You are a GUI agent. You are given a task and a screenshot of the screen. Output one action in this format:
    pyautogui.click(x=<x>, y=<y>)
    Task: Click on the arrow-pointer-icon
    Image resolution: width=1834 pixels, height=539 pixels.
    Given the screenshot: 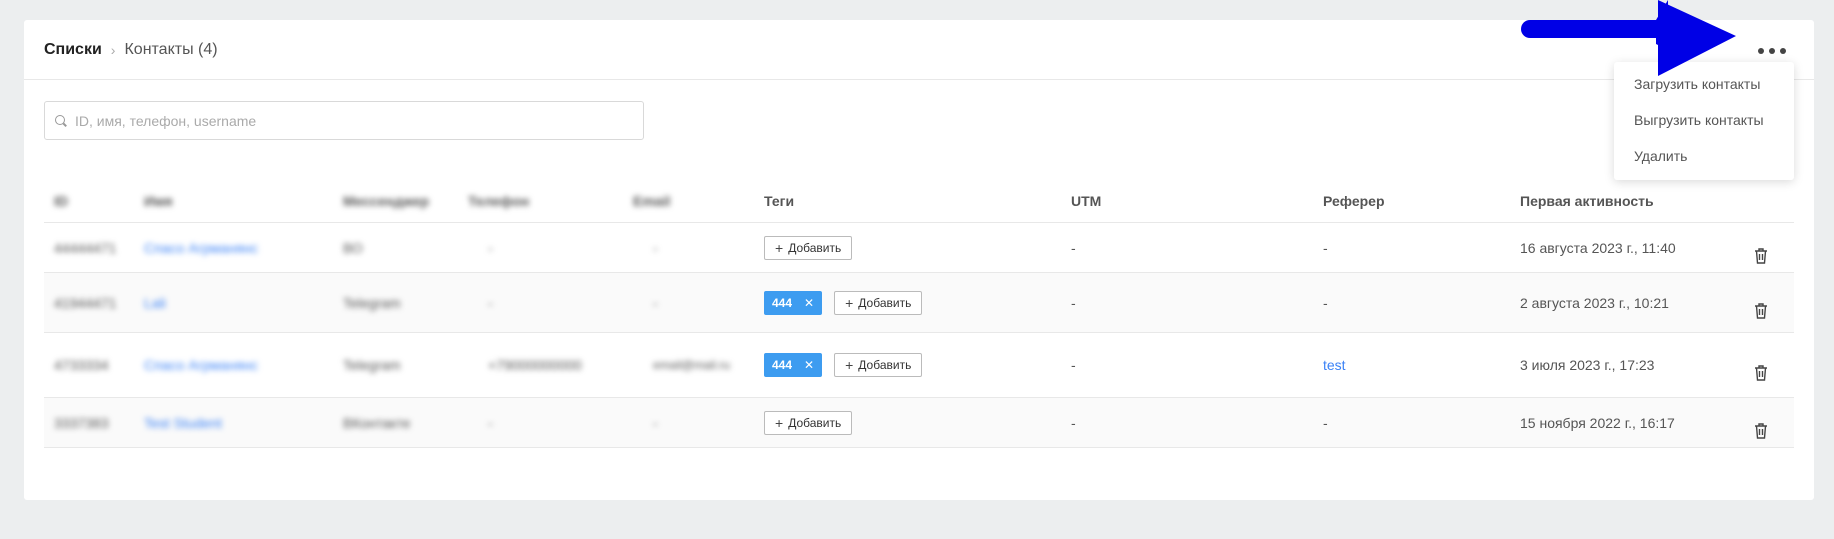 What is the action you would take?
    pyautogui.click(x=1628, y=38)
    